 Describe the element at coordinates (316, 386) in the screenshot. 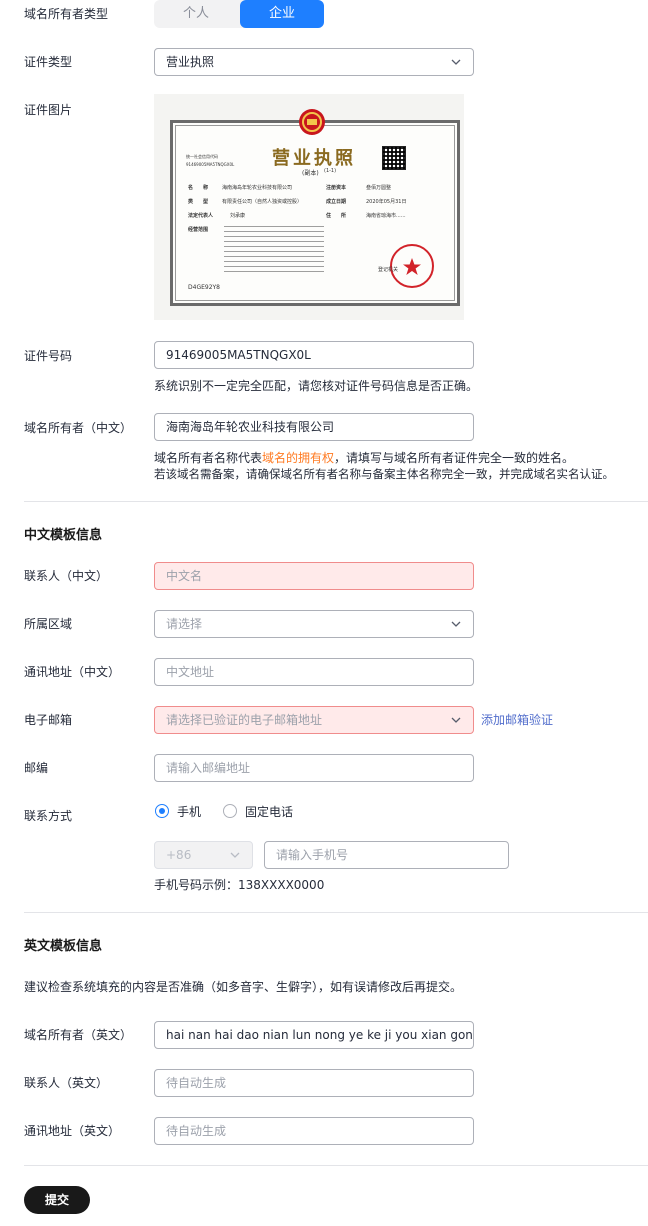

I see `cert-number-hint: 系统识别不一定完全匹配，请您核对证件号码信息是否正确。` at that location.